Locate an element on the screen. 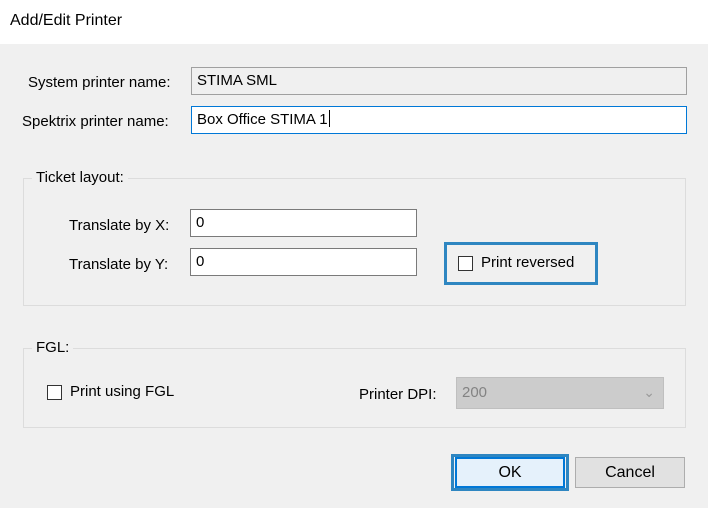 The height and width of the screenshot is (508, 708). print-using-fgl-checkbox-box is located at coordinates (54, 392).